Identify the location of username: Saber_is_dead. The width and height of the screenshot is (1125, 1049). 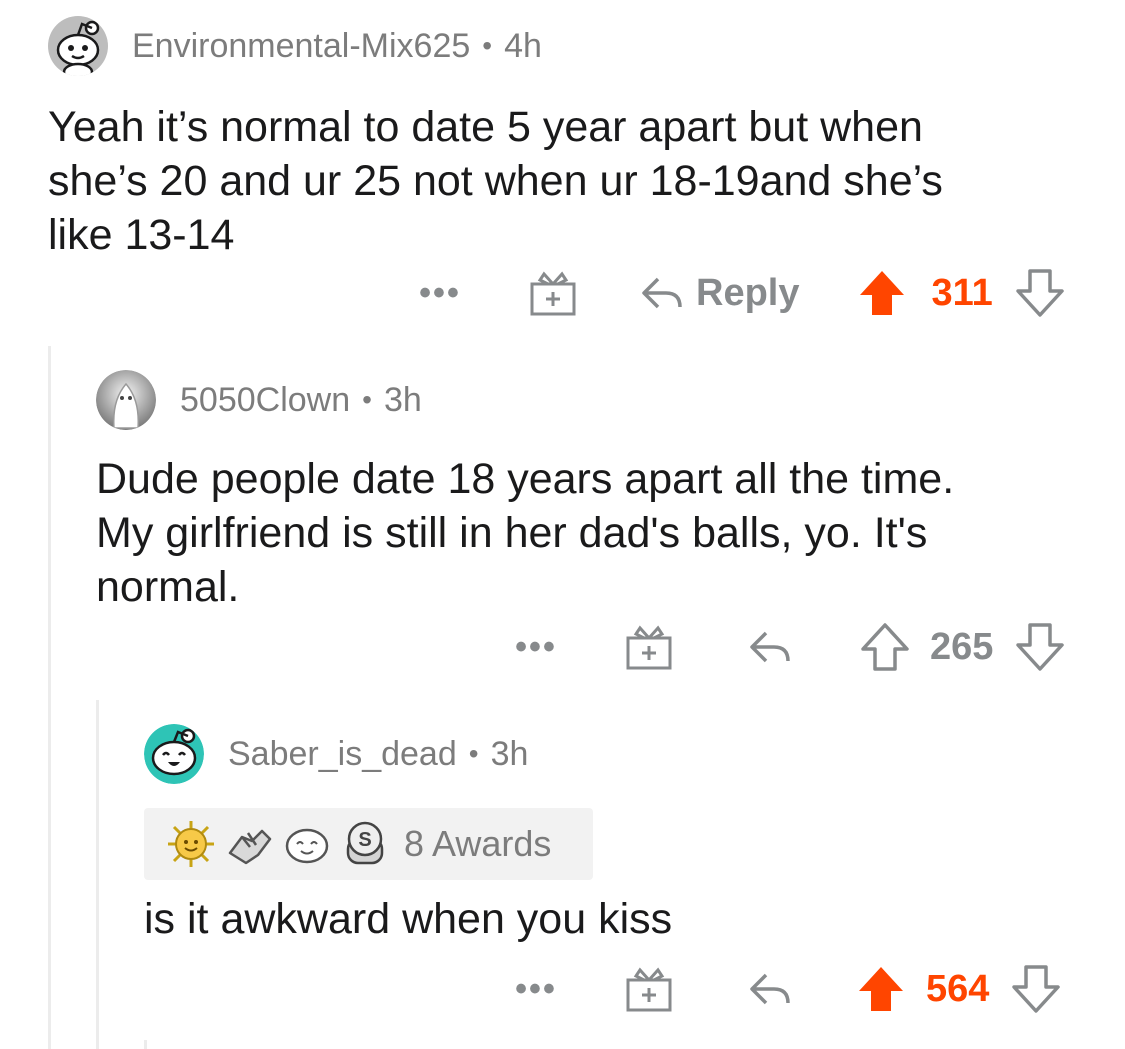
(342, 754).